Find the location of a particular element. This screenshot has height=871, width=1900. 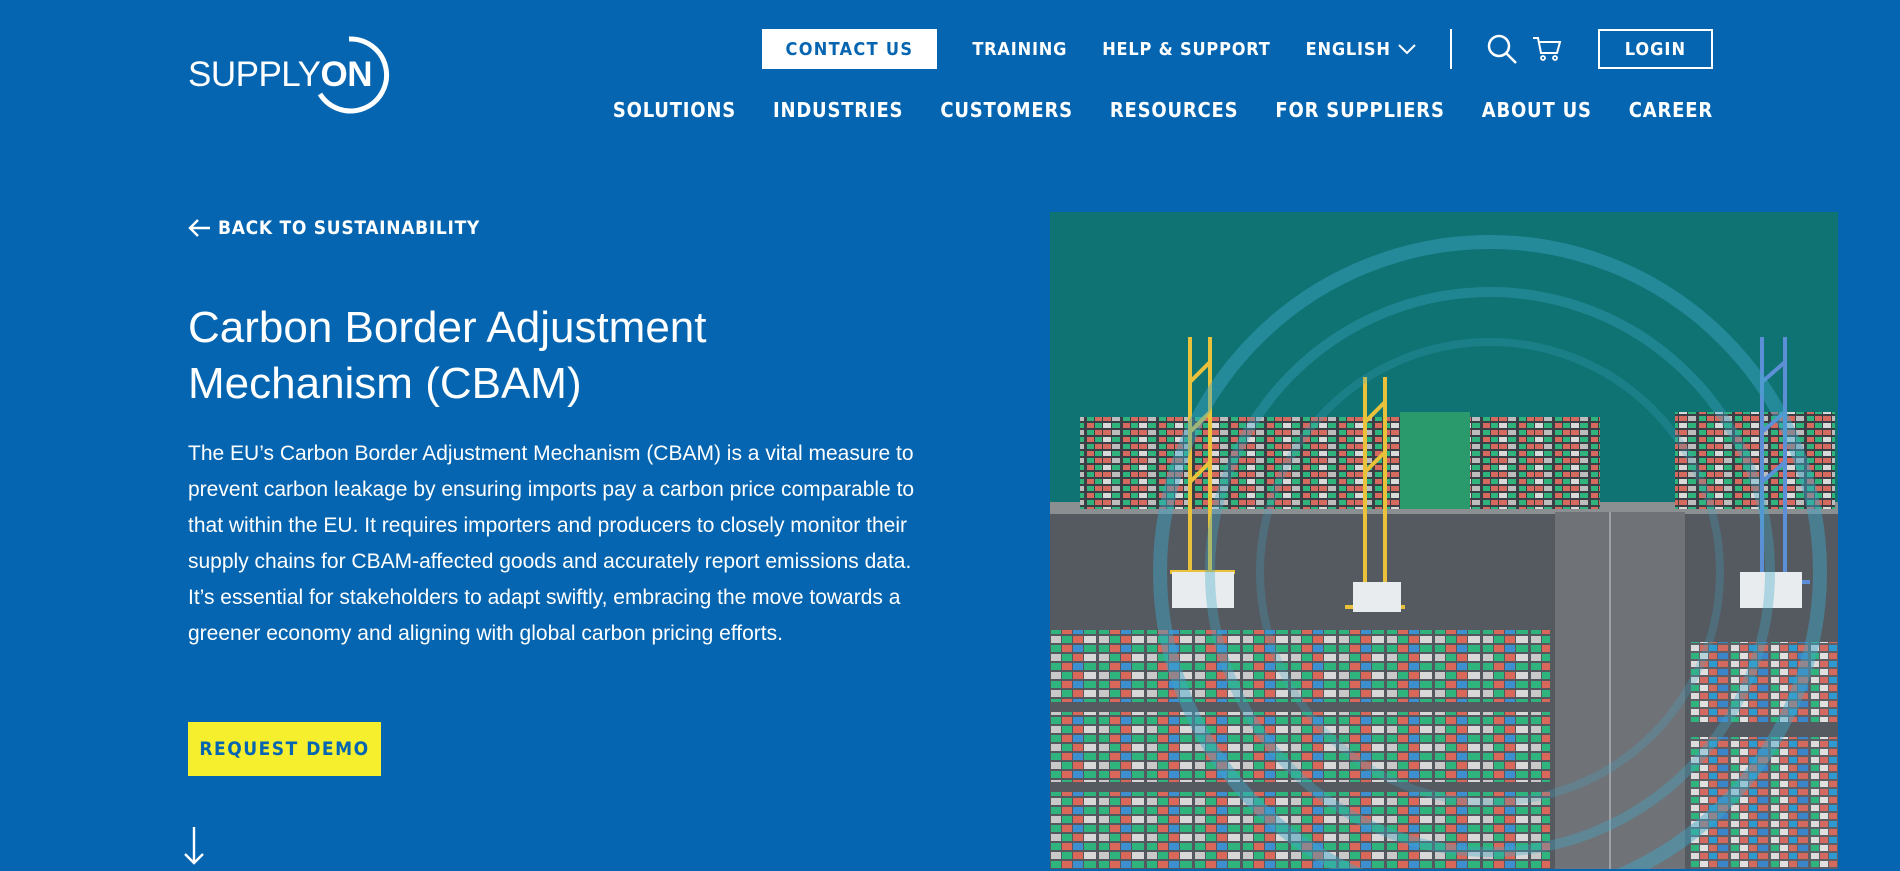

request-demo-button: REQUEST DEMO is located at coordinates (284, 749).